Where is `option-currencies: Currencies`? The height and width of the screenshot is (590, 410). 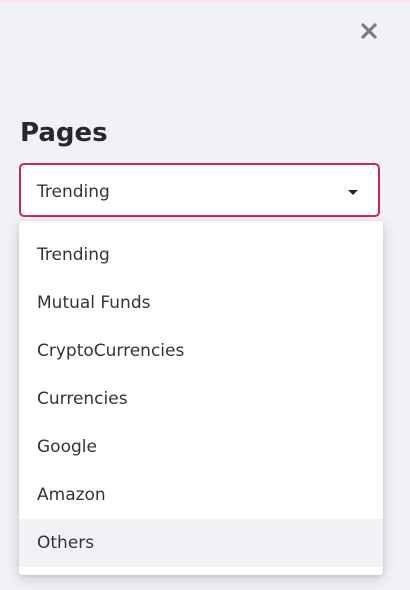
option-currencies: Currencies is located at coordinates (201, 399).